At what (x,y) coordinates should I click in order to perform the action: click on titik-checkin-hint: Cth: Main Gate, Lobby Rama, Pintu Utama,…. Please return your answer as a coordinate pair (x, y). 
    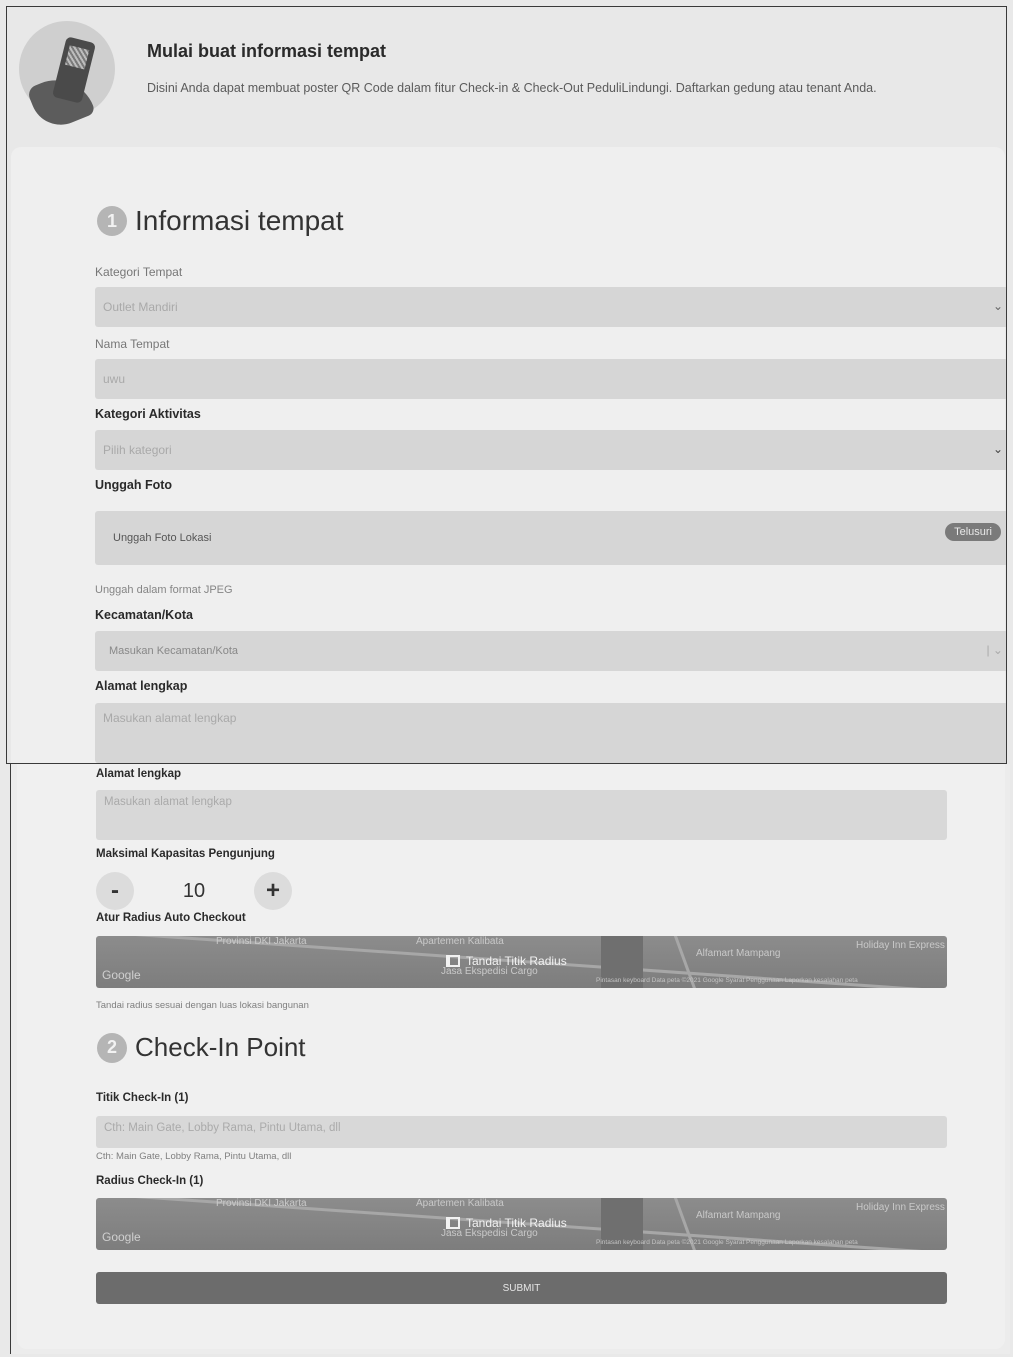
    Looking at the image, I should click on (194, 1156).